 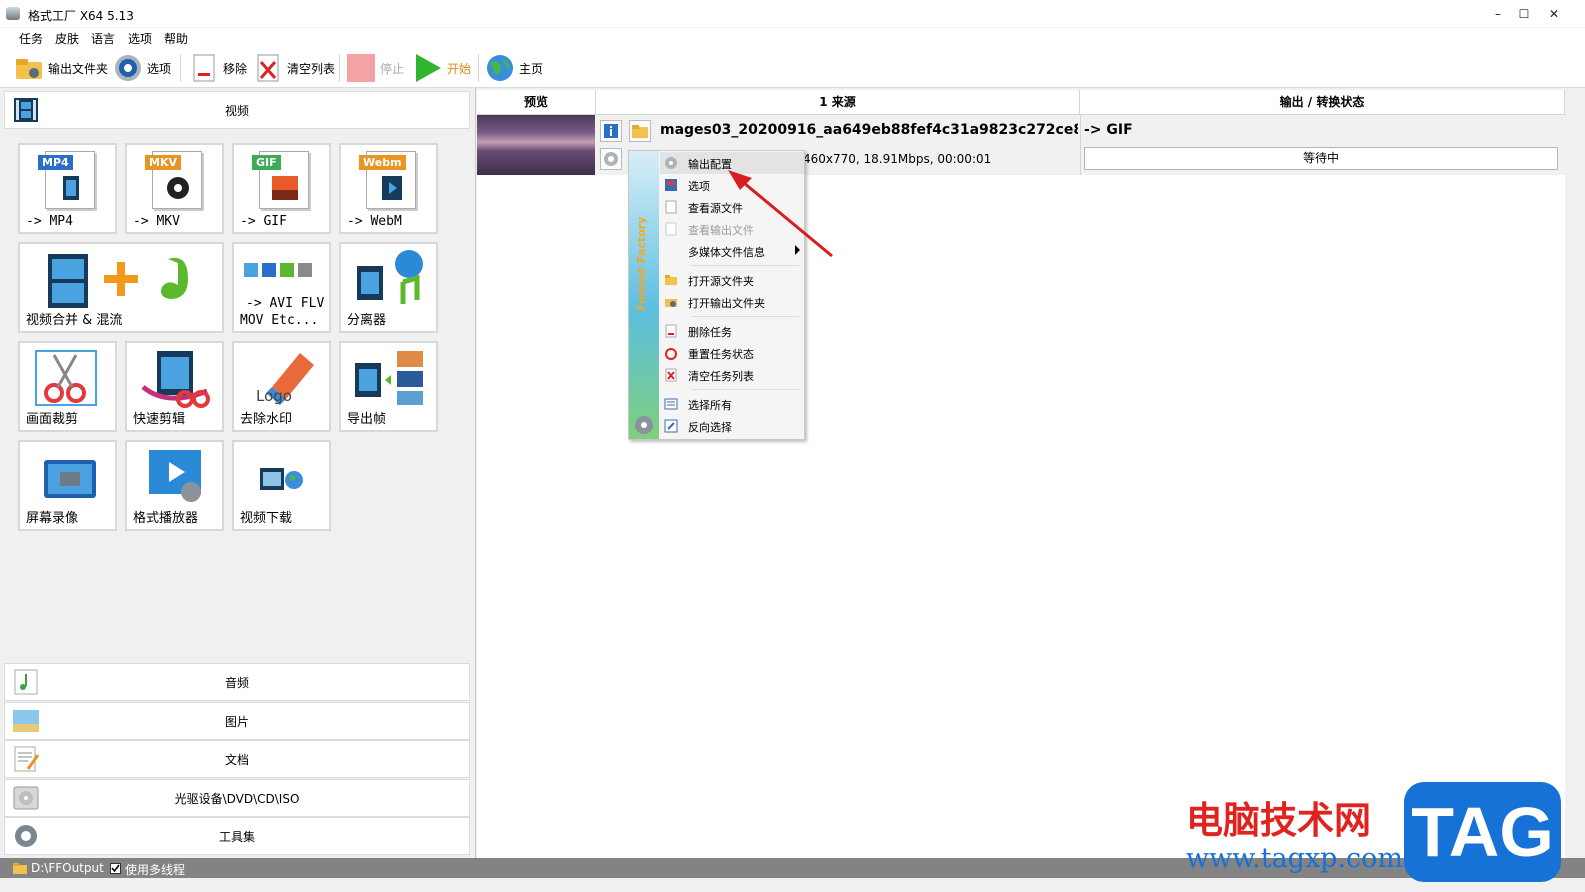 I want to click on video-download-label: 视频下载, so click(x=266, y=518).